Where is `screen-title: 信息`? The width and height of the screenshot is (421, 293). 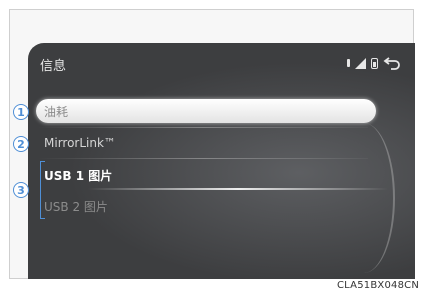
screen-title: 信息 is located at coordinates (53, 66).